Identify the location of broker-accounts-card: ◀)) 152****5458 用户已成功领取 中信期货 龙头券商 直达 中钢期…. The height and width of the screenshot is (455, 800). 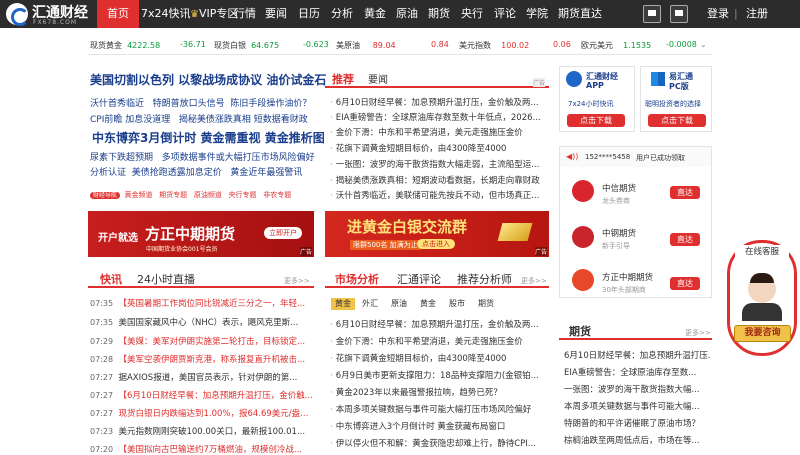
(635, 222).